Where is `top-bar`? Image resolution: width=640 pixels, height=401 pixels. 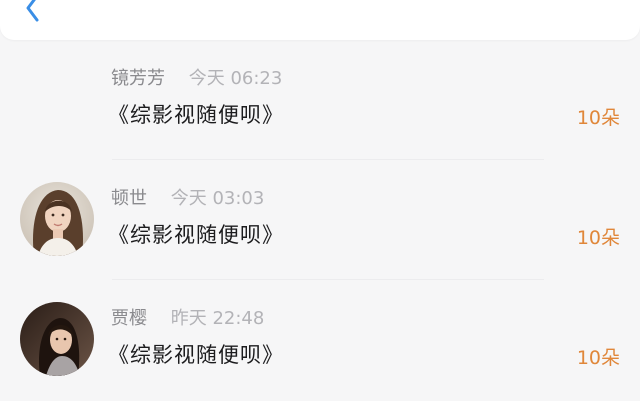
top-bar is located at coordinates (320, 20).